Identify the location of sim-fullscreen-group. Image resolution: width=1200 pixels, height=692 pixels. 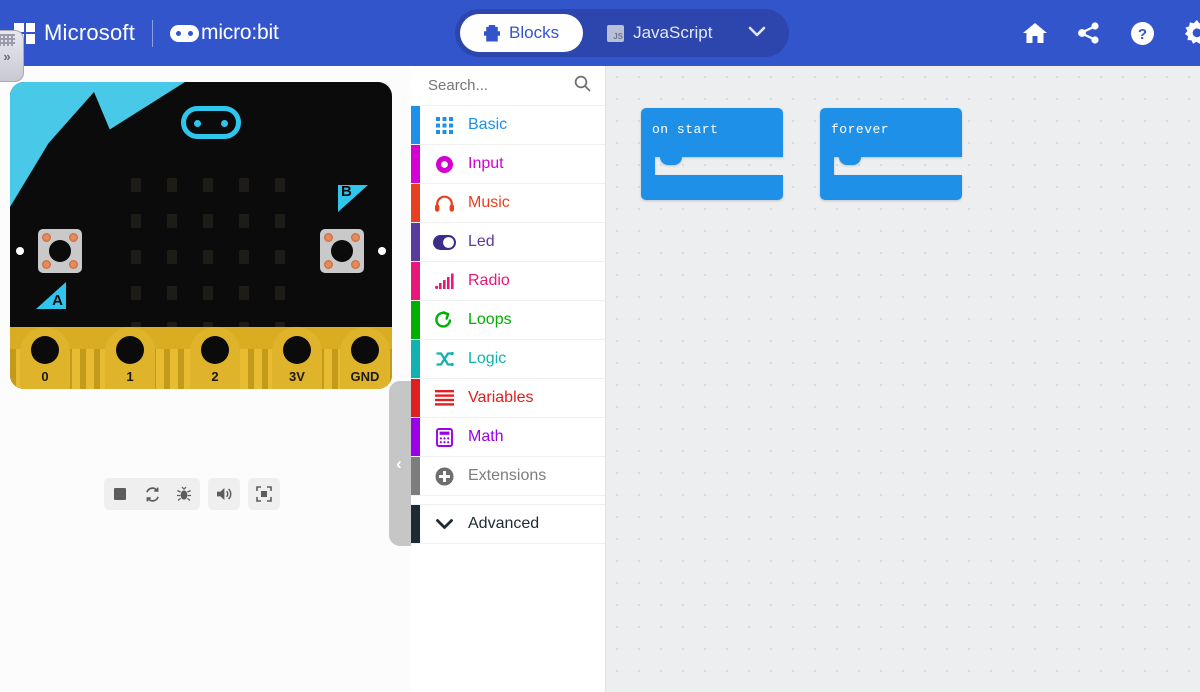
(264, 494).